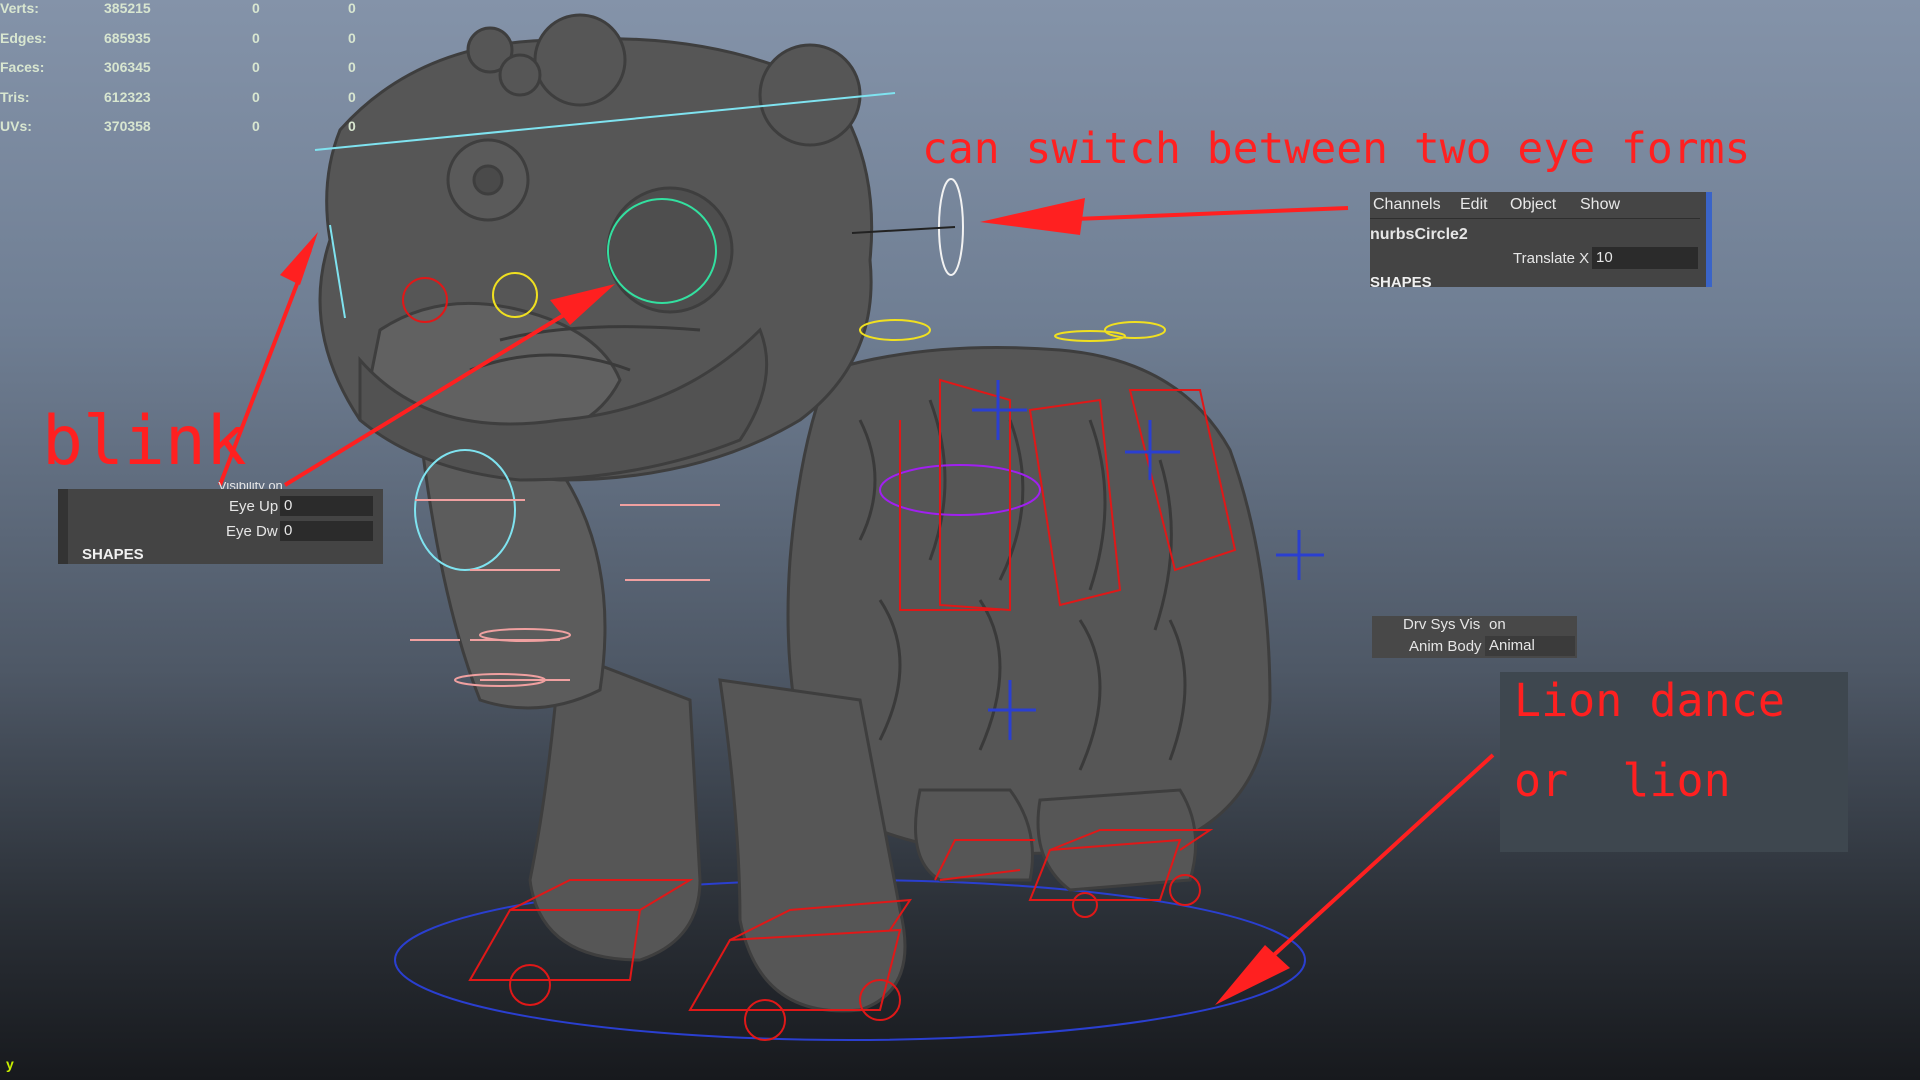 The width and height of the screenshot is (1920, 1080). I want to click on translate-x-field: 10, so click(1645, 258).